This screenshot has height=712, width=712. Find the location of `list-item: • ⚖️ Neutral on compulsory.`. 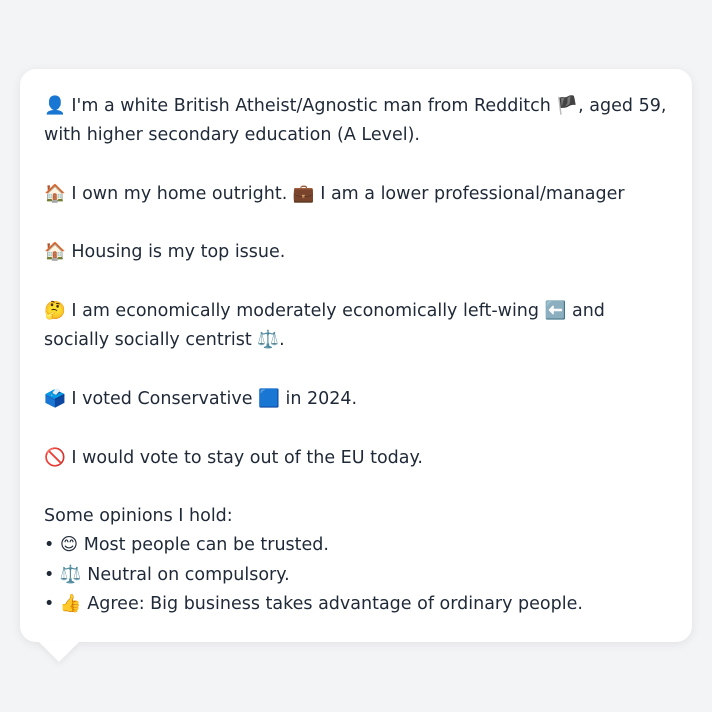

list-item: • ⚖️ Neutral on compulsory. is located at coordinates (356, 575).